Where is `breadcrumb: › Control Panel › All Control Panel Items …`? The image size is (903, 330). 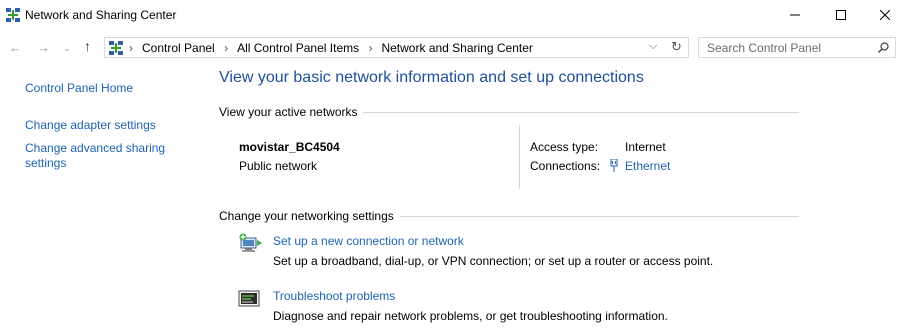
breadcrumb: › Control Panel › All Control Panel Items … is located at coordinates (334, 48).